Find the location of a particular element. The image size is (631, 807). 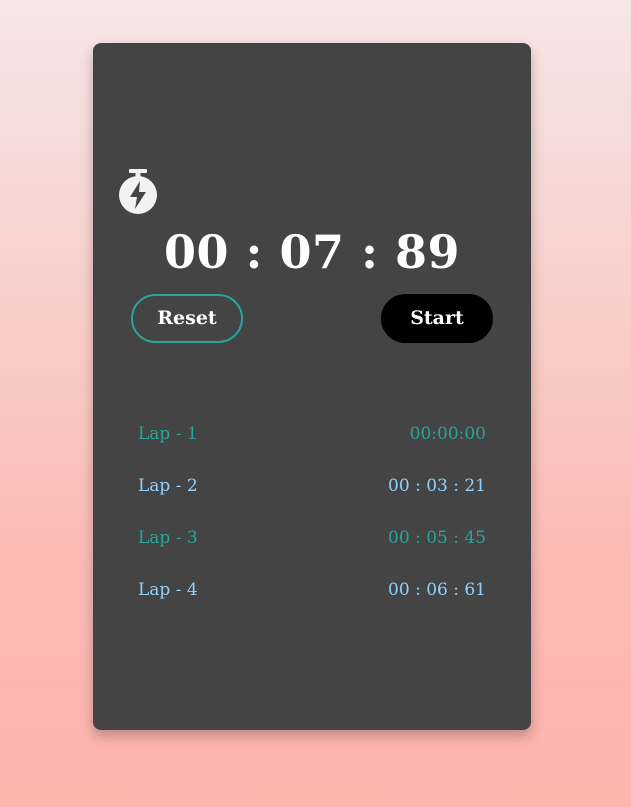

lap-row: Lap - 1 00:00:00 is located at coordinates (312, 434).